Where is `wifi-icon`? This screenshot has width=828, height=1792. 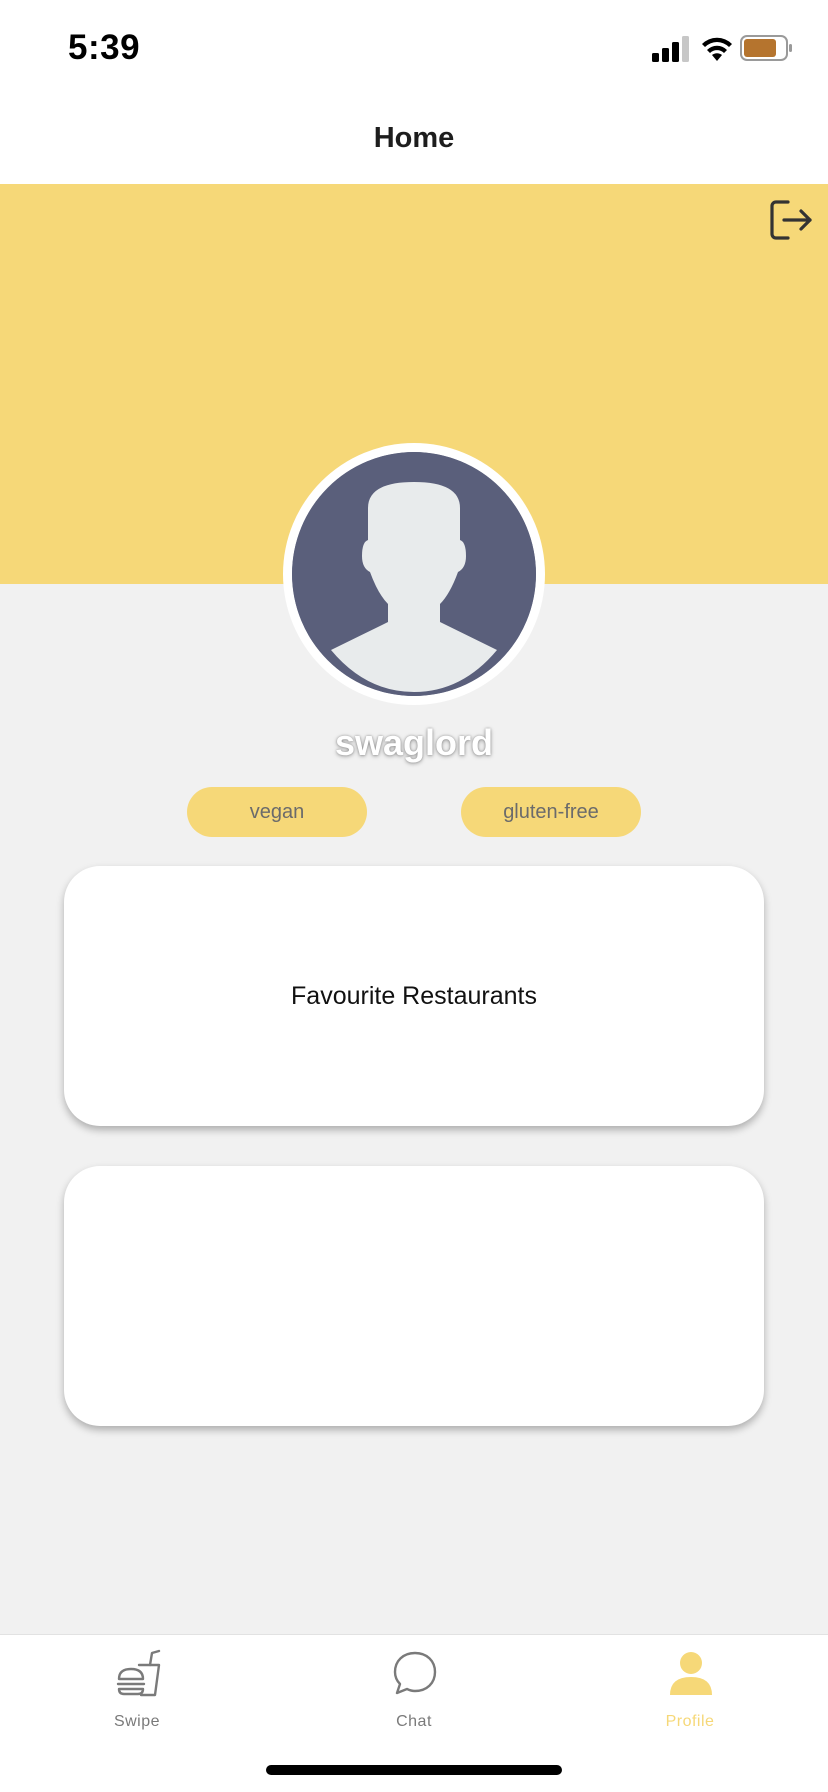 wifi-icon is located at coordinates (717, 49).